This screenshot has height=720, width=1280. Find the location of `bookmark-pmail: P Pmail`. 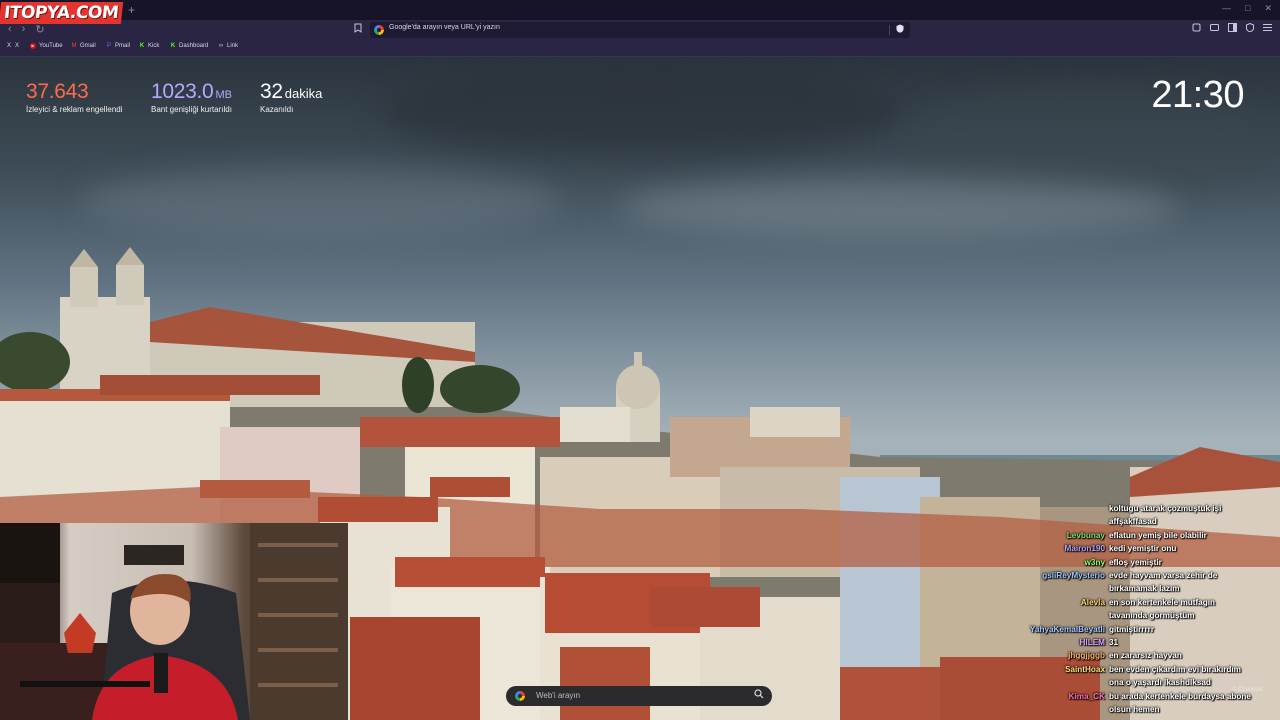

bookmark-pmail: P Pmail is located at coordinates (118, 46).